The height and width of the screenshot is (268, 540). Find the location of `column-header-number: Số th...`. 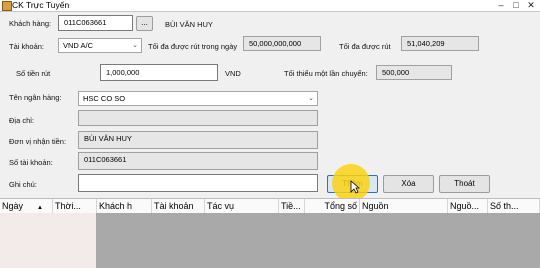

column-header-number: Số th... is located at coordinates (514, 206).